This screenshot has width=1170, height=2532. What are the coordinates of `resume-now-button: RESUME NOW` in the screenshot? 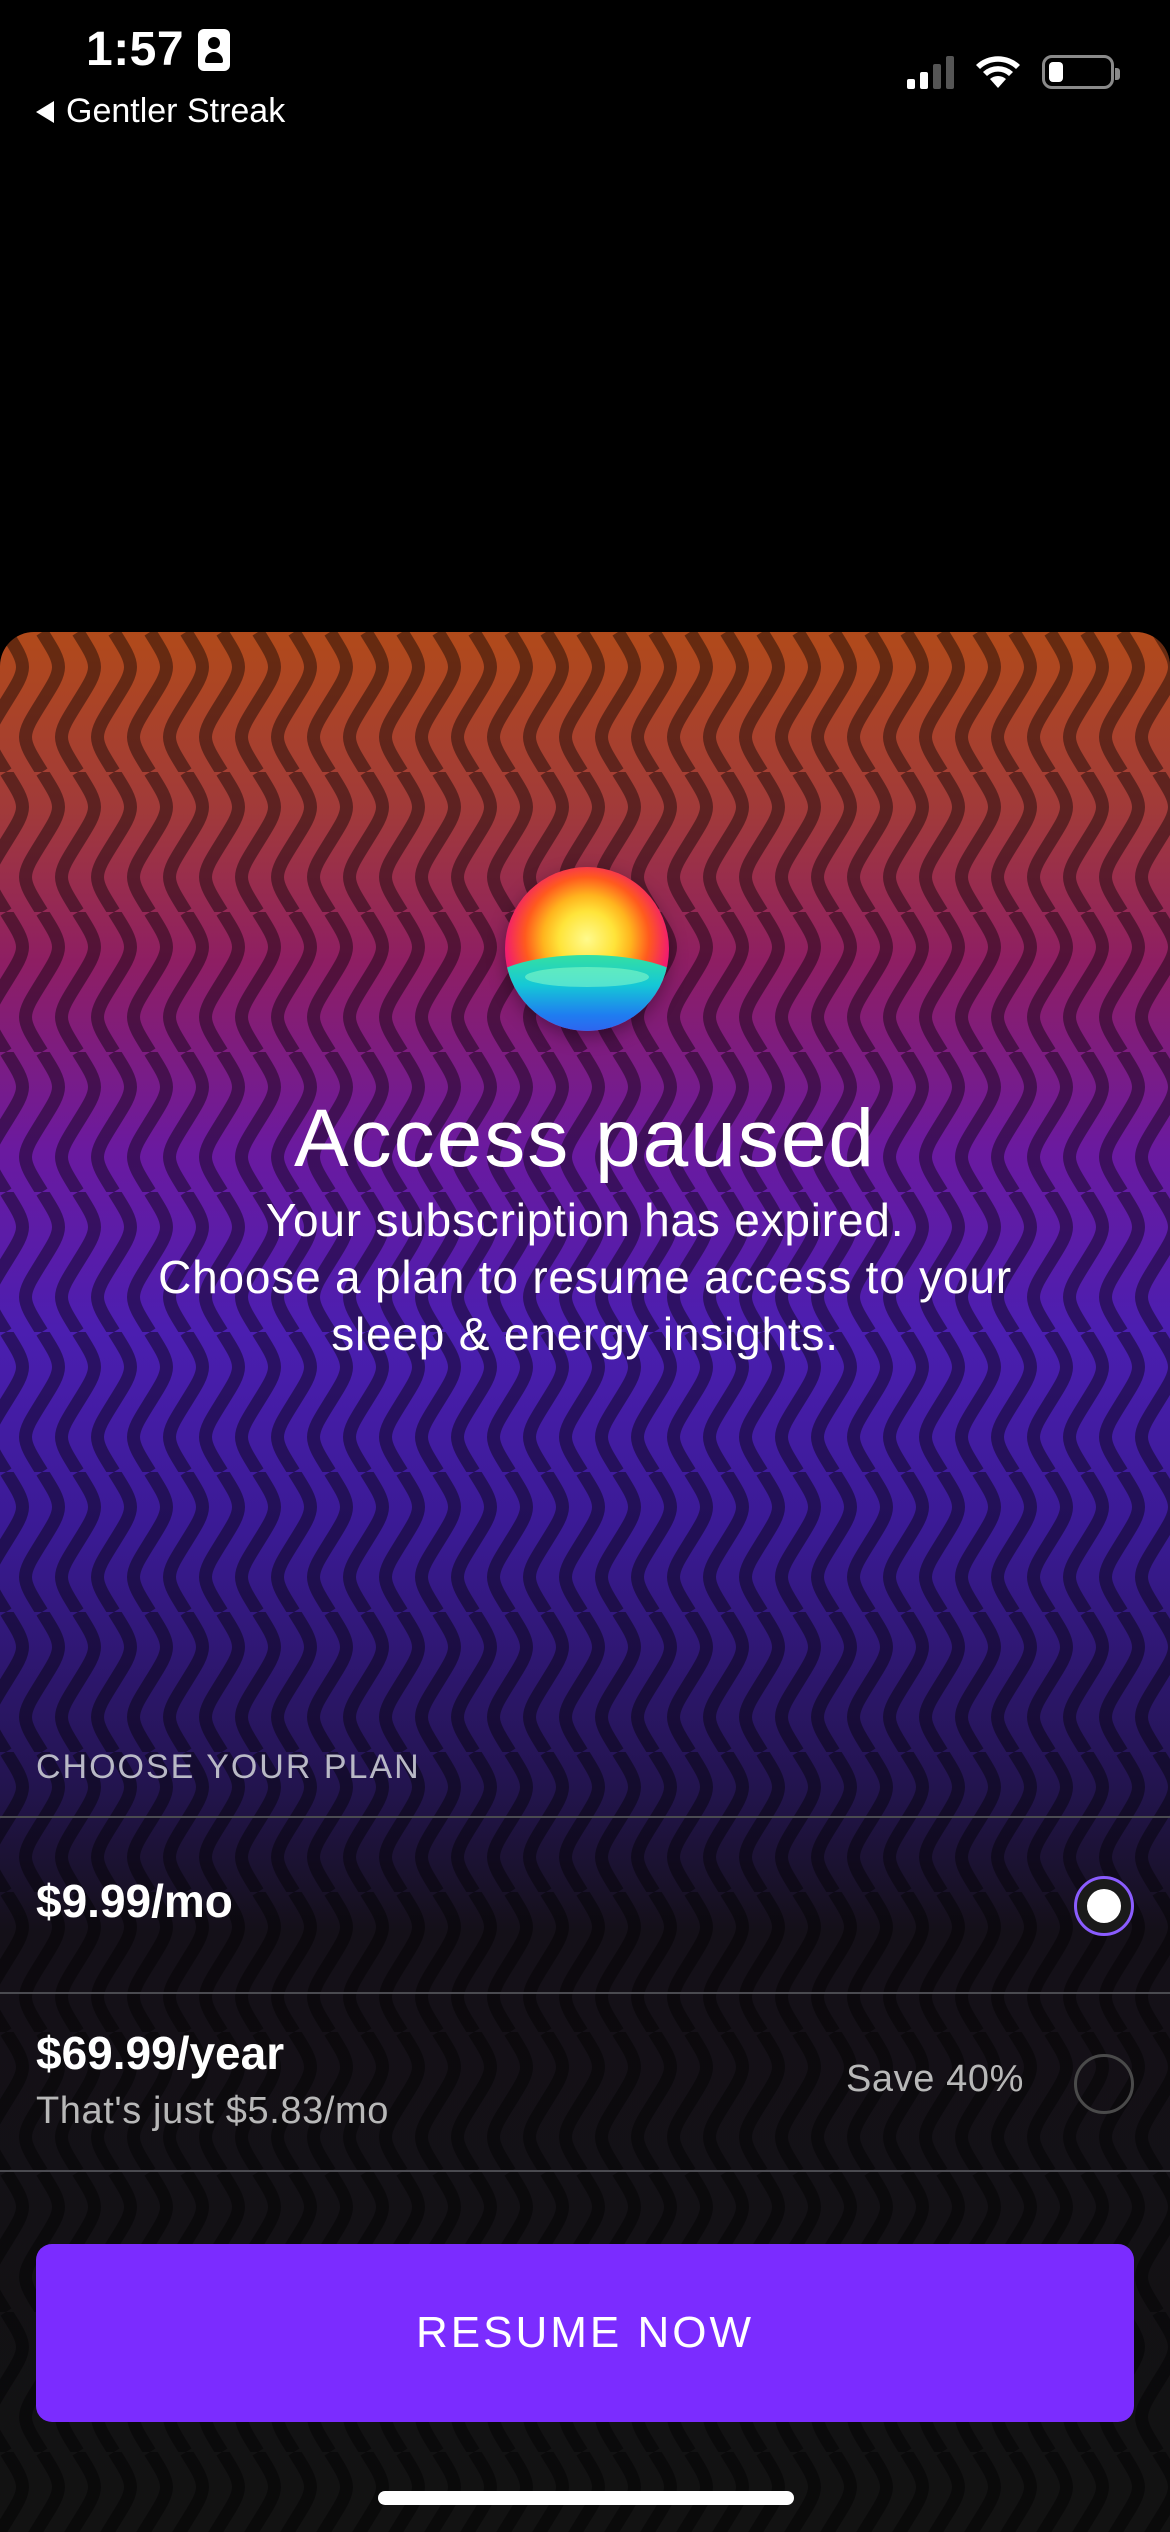 It's located at (585, 2333).